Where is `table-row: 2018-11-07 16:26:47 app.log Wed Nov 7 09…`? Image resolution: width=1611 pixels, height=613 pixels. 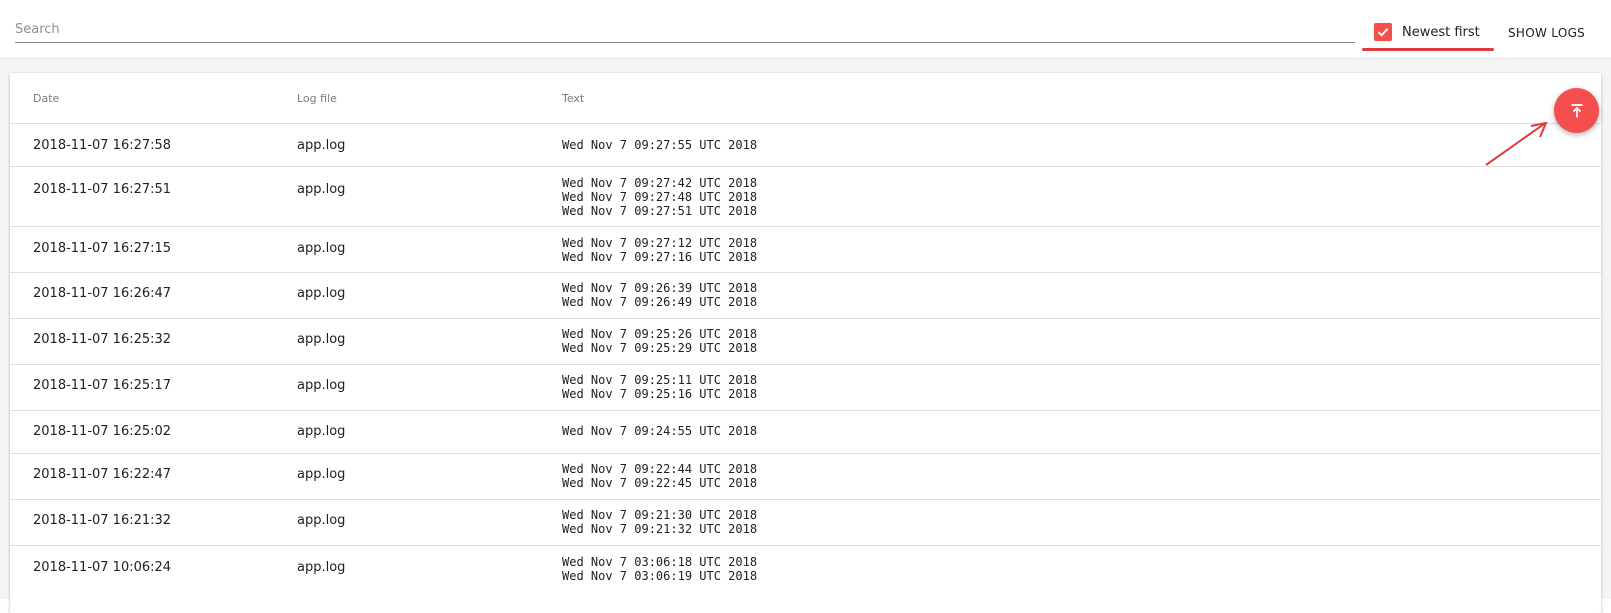
table-row: 2018-11-07 16:26:47 app.log Wed Nov 7 09… is located at coordinates (805, 296).